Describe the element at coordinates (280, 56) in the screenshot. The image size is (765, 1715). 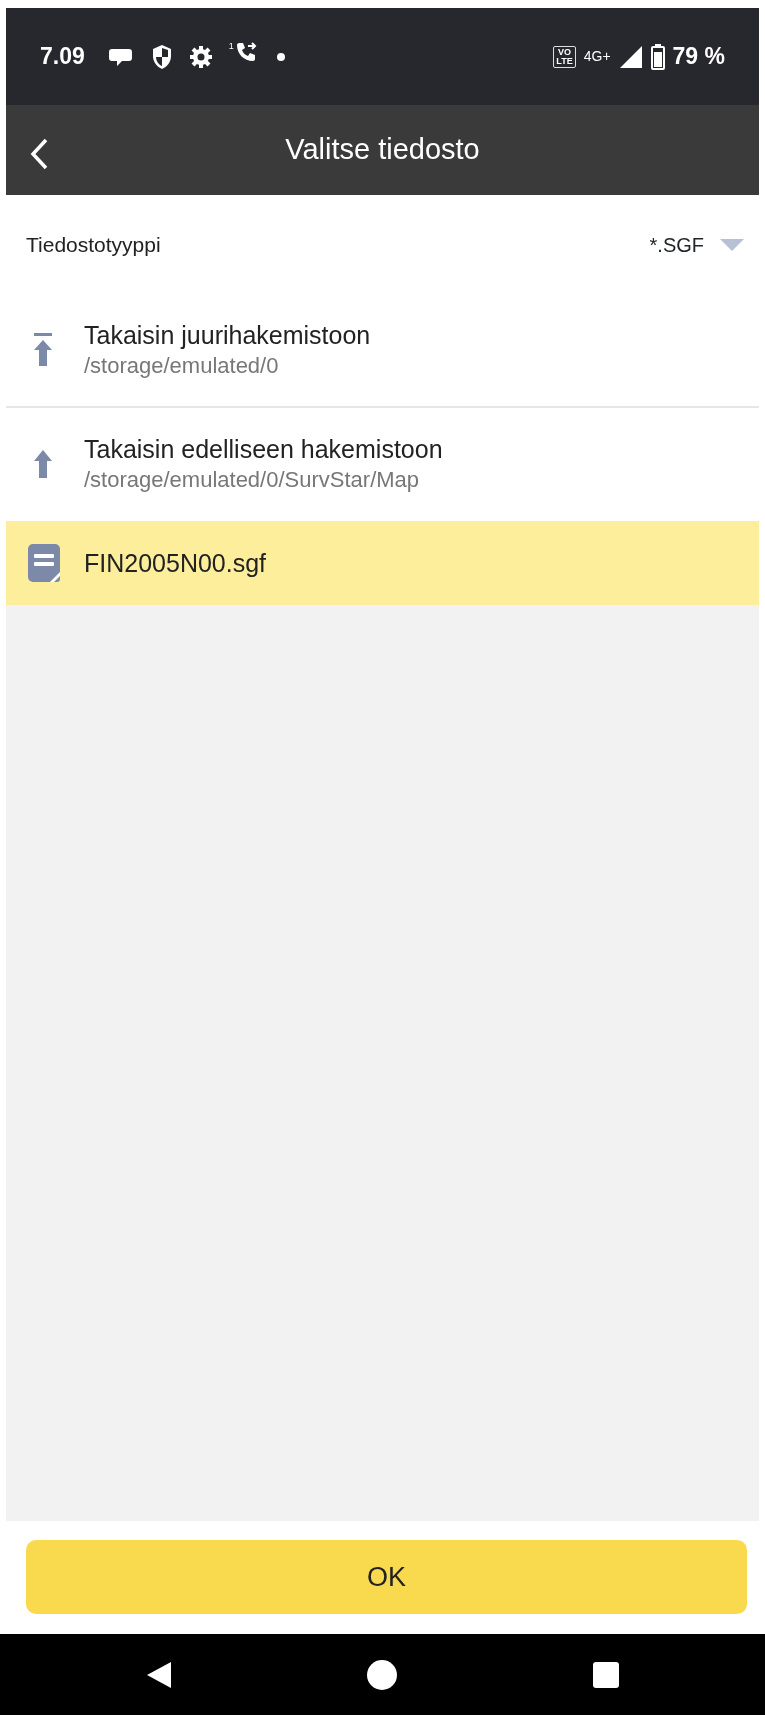
I see `dot-icon` at that location.